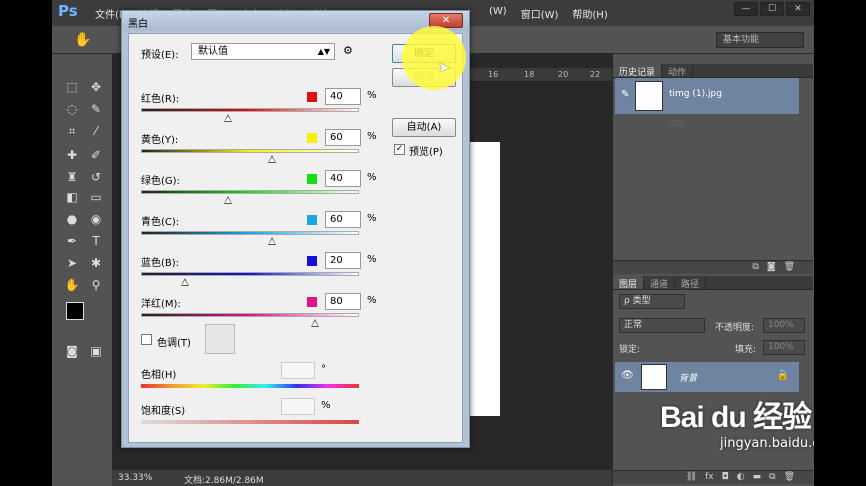 This screenshot has height=486, width=866. What do you see at coordinates (746, 9) in the screenshot?
I see `minimize-button: —` at bounding box center [746, 9].